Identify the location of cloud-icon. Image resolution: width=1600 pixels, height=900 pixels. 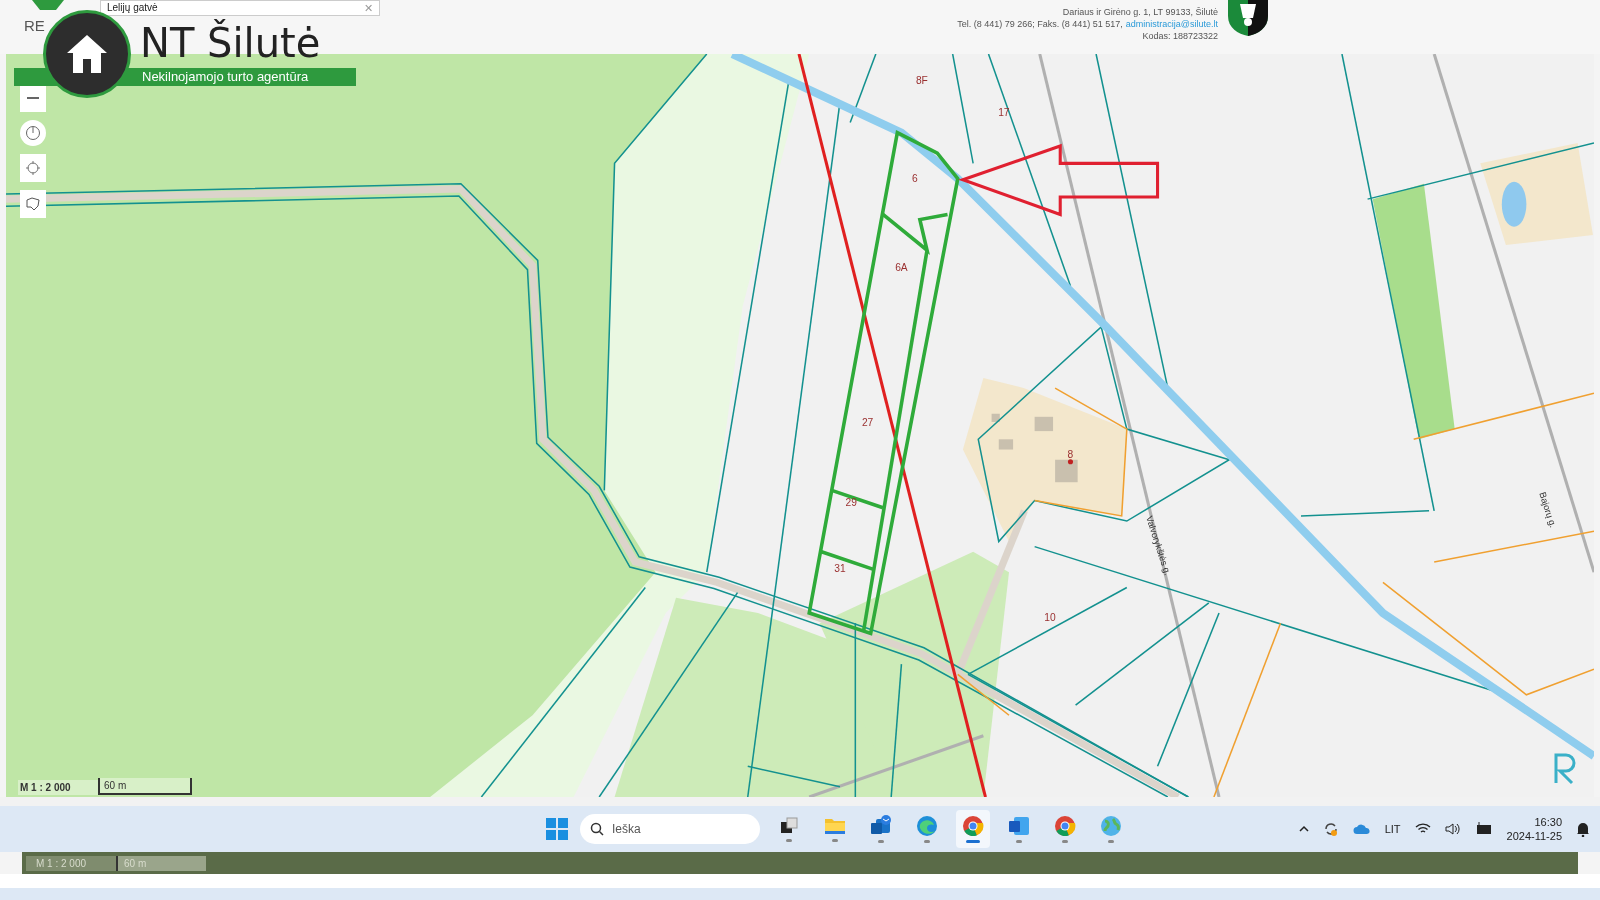
(1361, 829).